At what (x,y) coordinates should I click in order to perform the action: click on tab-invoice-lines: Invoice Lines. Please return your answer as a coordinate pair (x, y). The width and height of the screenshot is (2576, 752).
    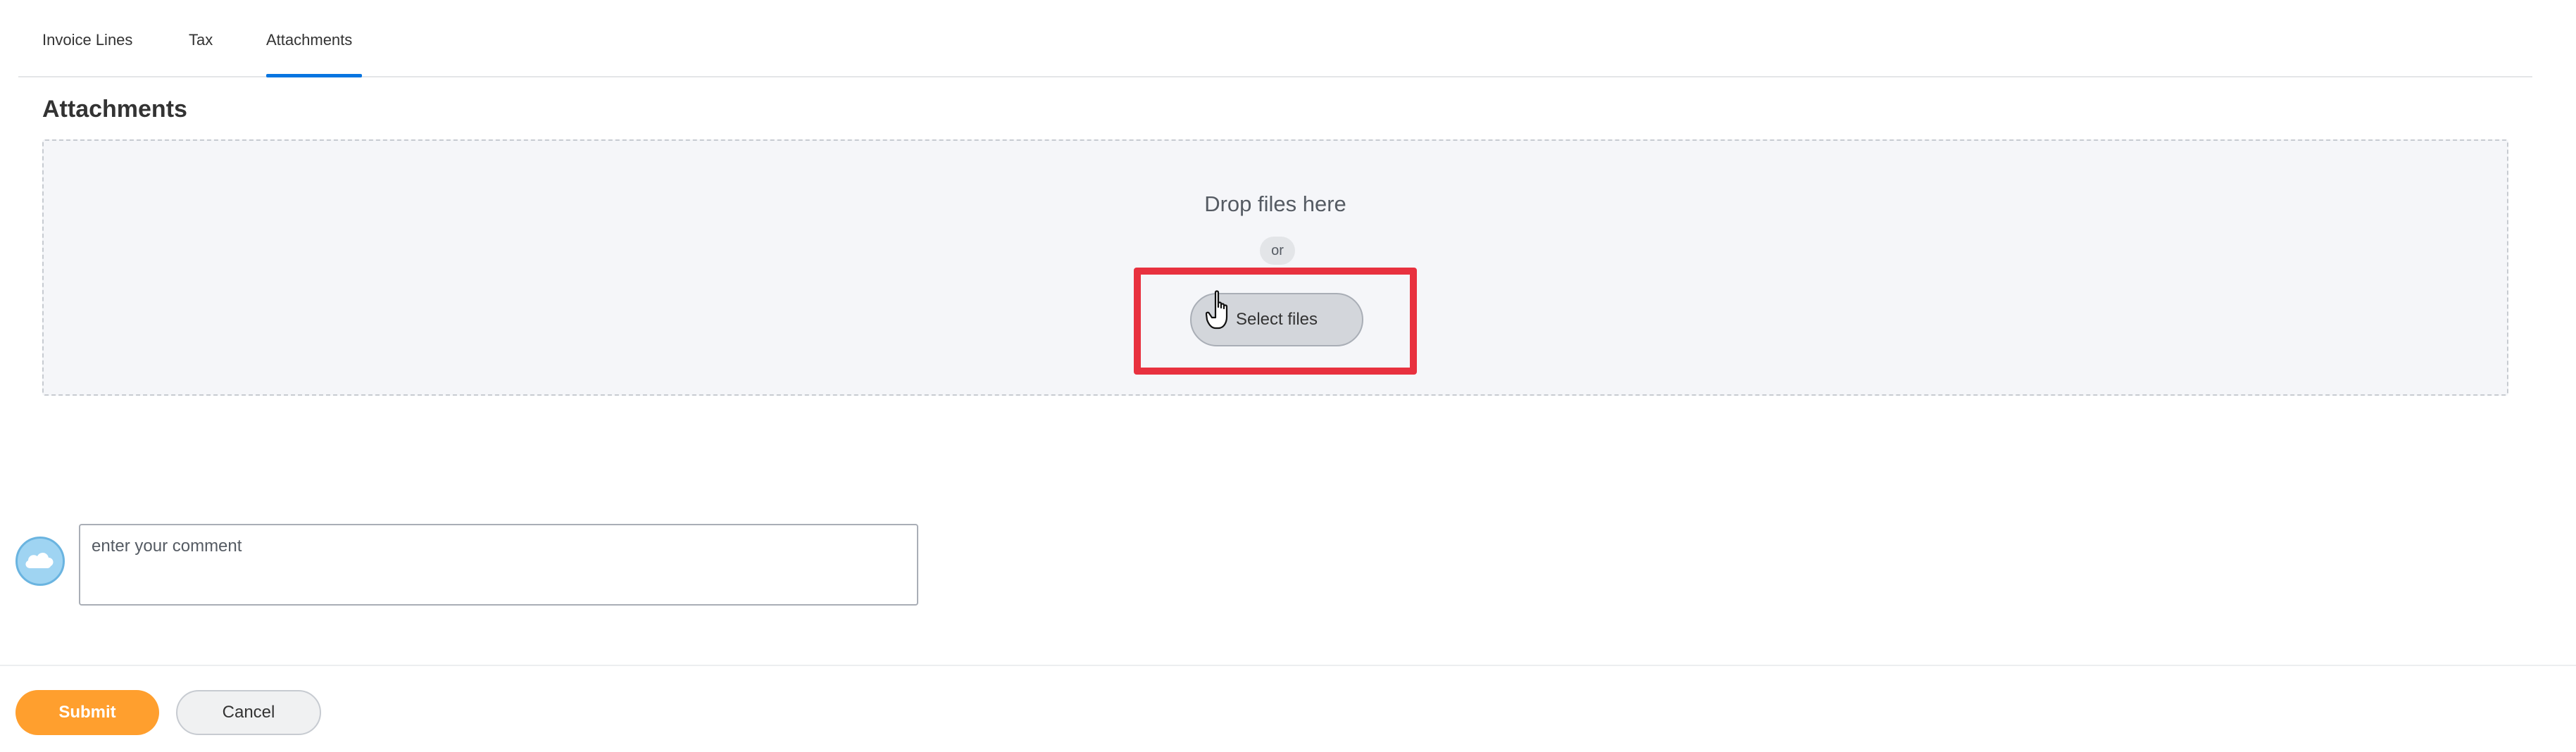
    Looking at the image, I should click on (87, 40).